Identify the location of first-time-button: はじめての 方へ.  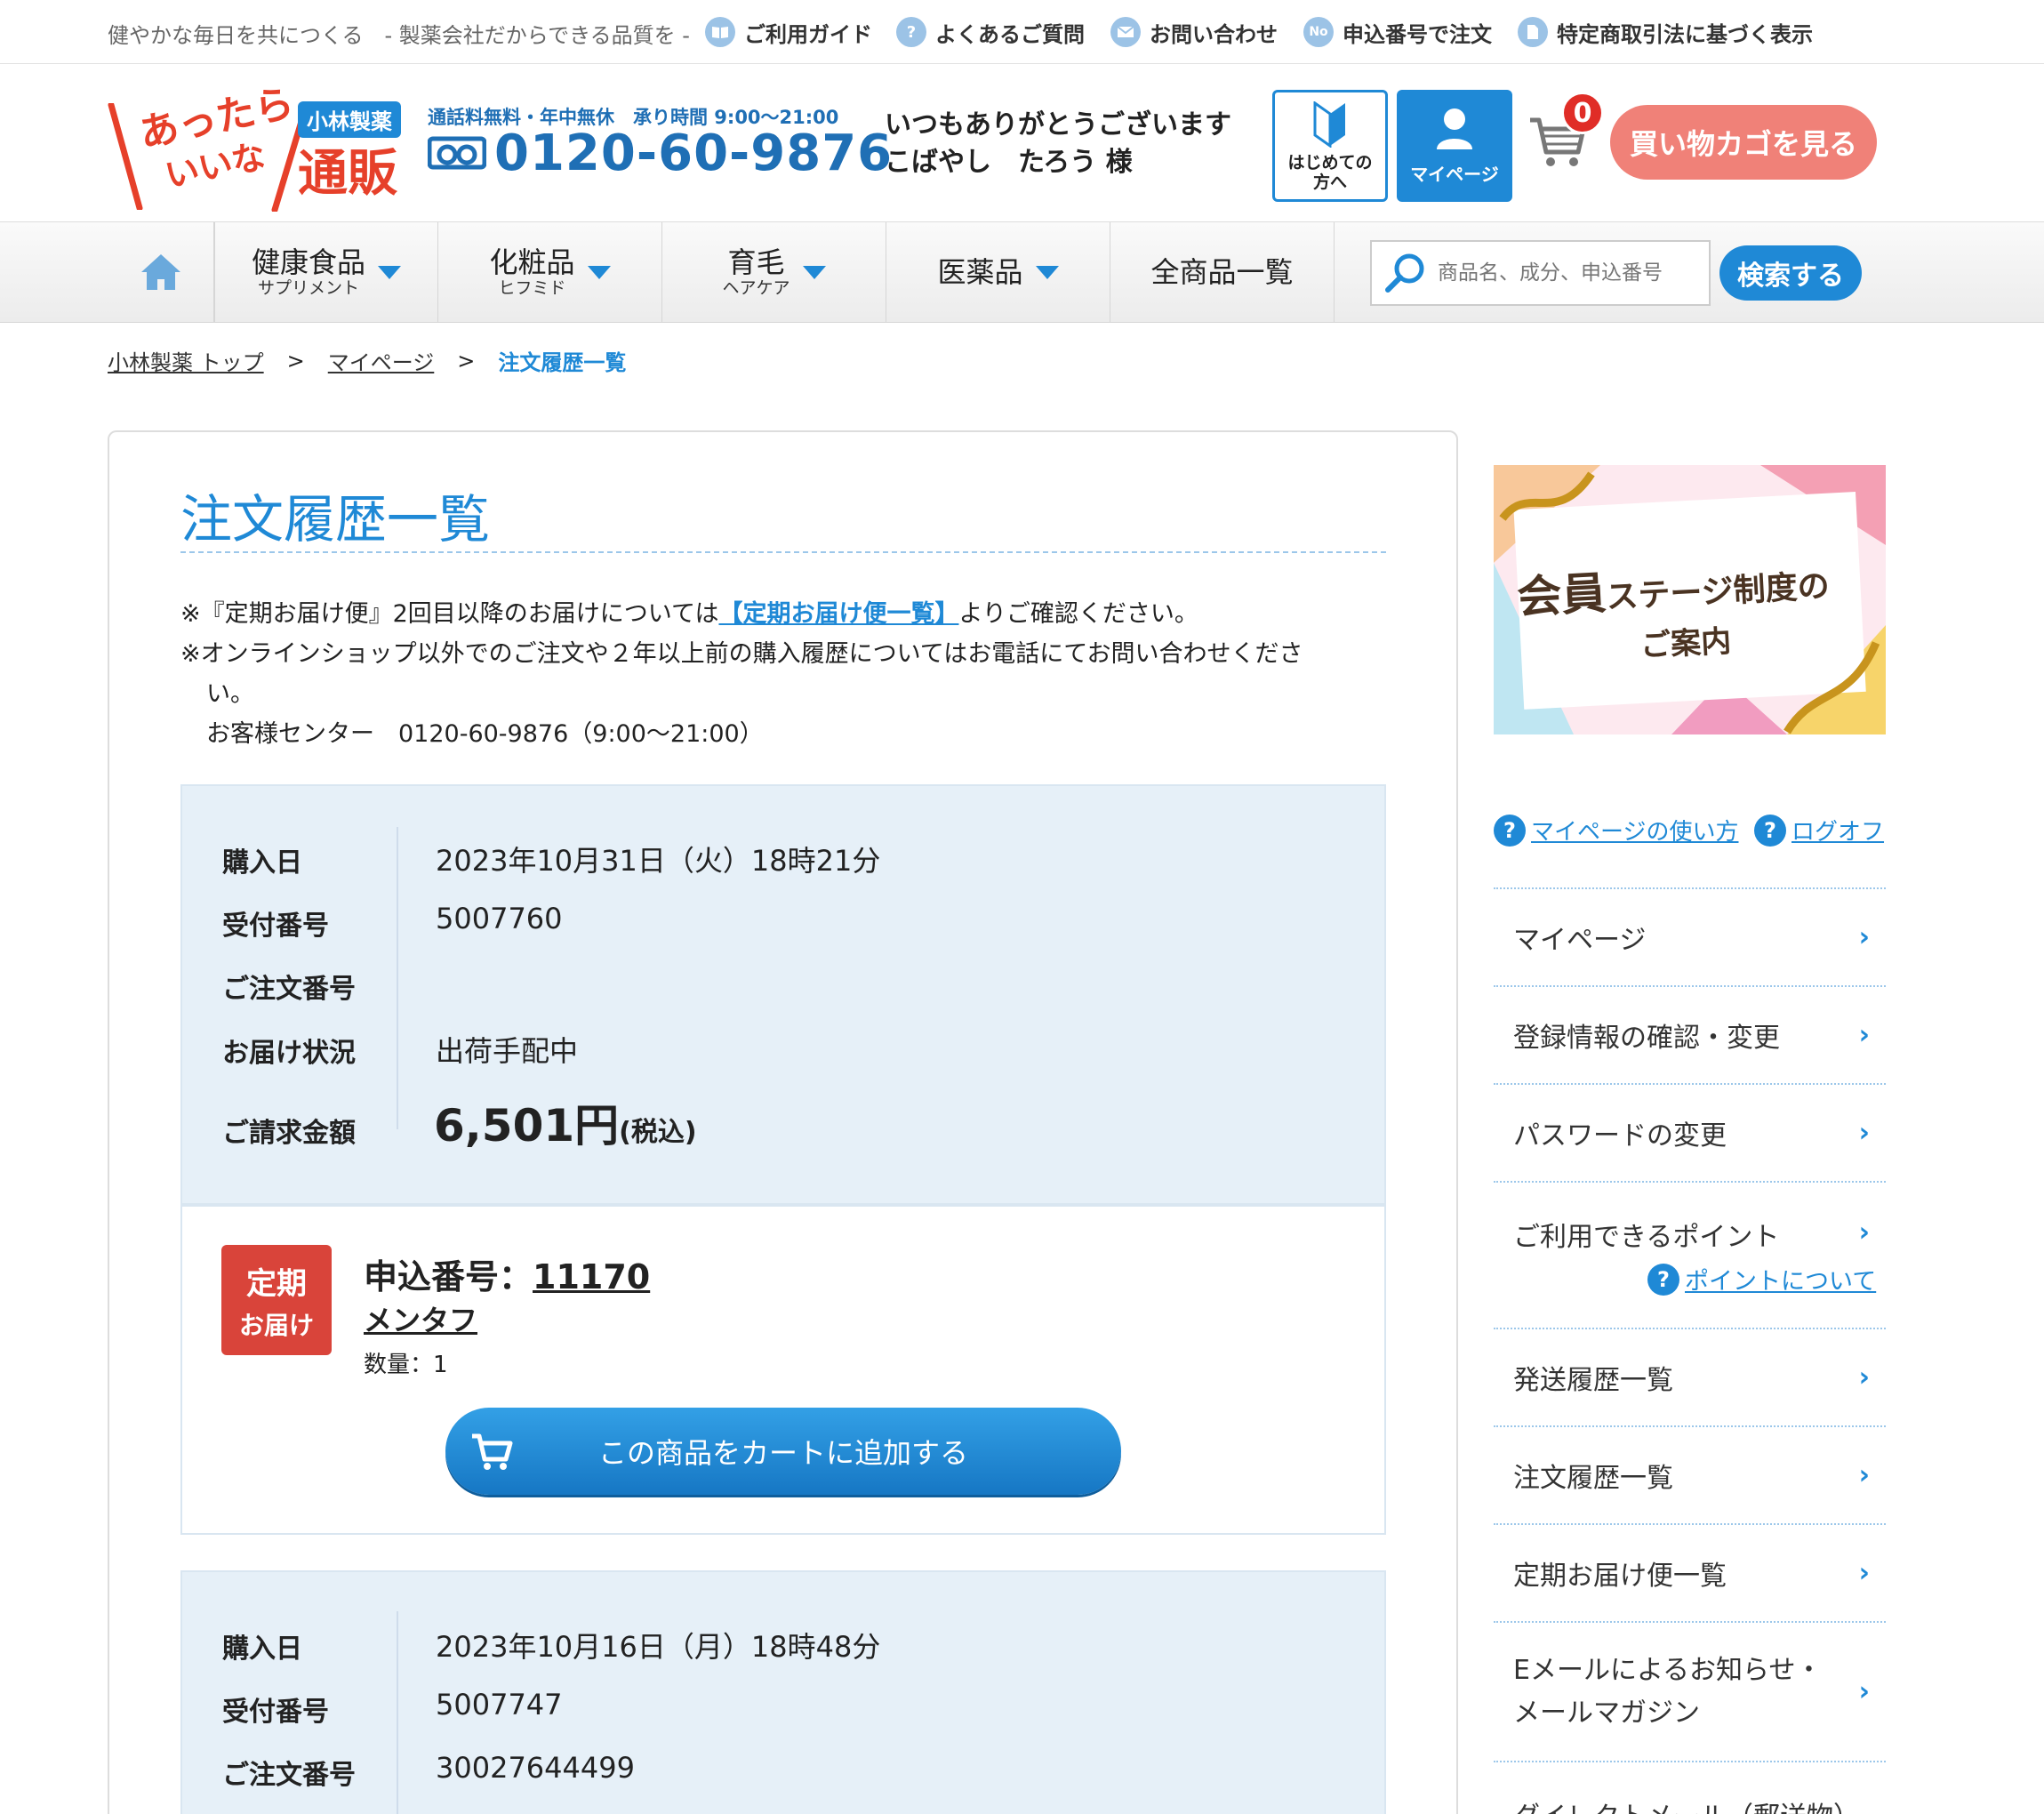
(1330, 146).